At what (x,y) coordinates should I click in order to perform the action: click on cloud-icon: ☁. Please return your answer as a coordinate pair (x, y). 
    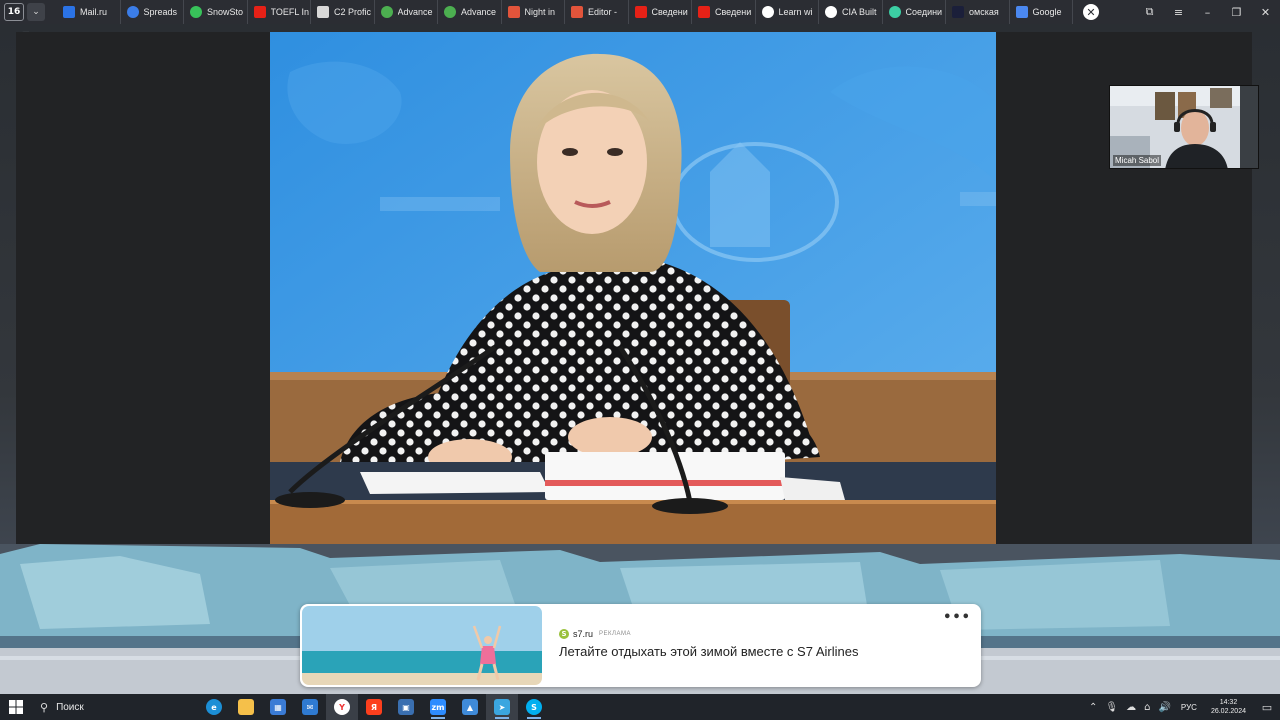
    Looking at the image, I should click on (1131, 707).